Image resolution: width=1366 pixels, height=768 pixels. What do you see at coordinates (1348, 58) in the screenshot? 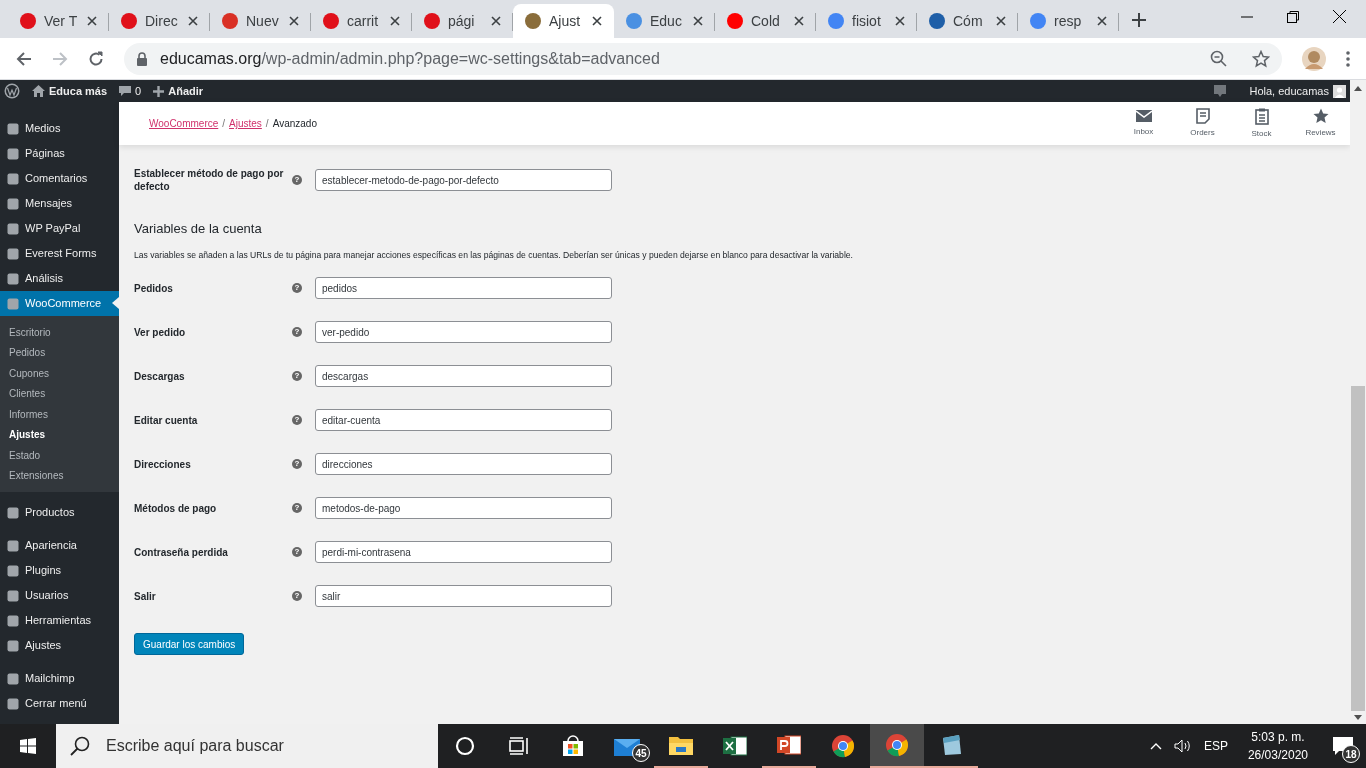
I see `more-icon` at bounding box center [1348, 58].